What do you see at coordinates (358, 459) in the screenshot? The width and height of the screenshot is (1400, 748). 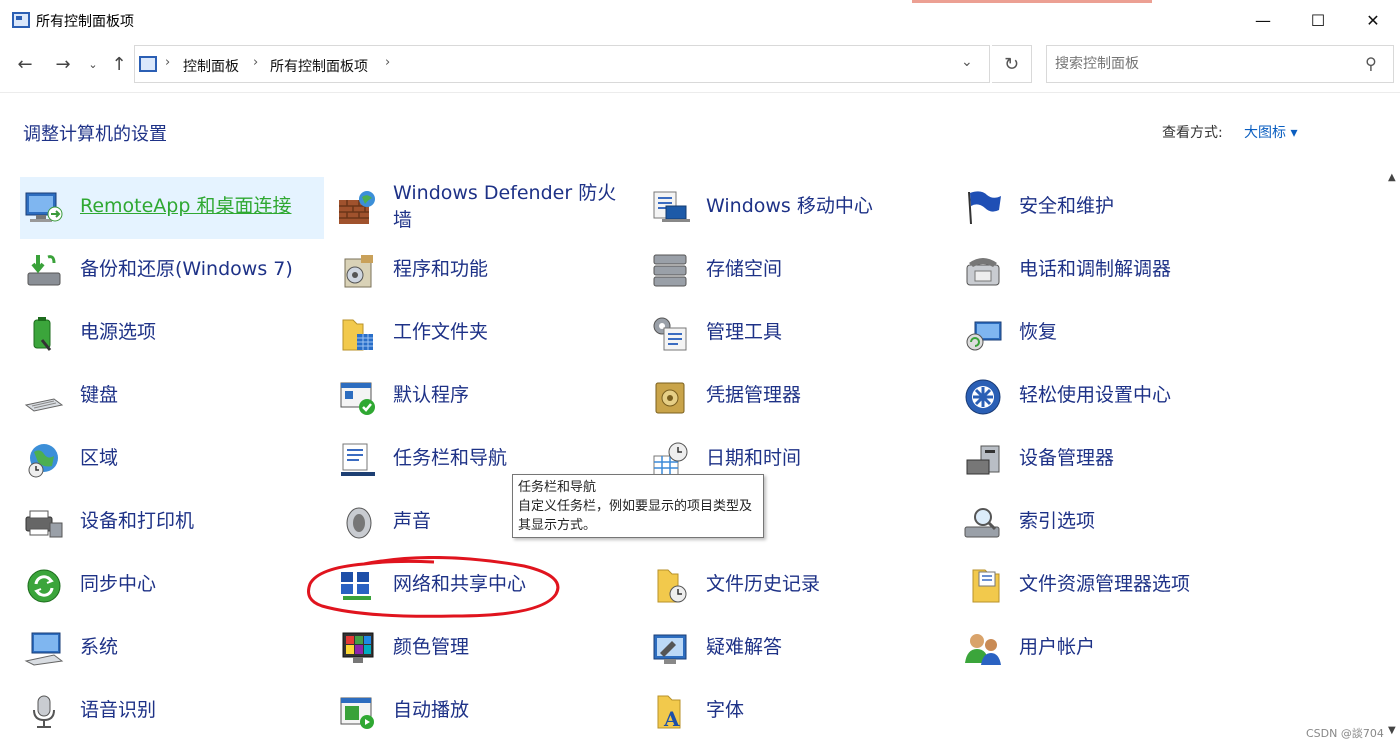 I see `taskbar-icon` at bounding box center [358, 459].